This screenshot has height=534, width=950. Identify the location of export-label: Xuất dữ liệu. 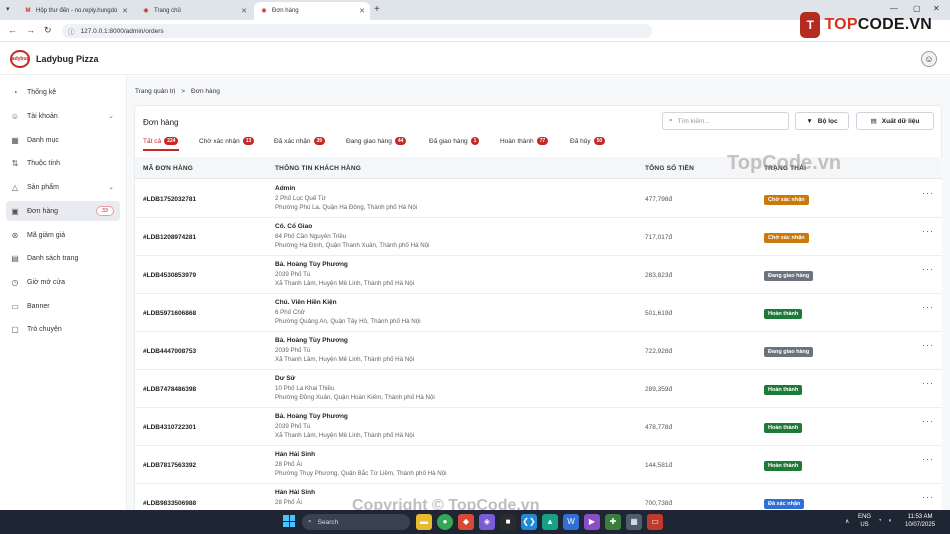
(900, 121).